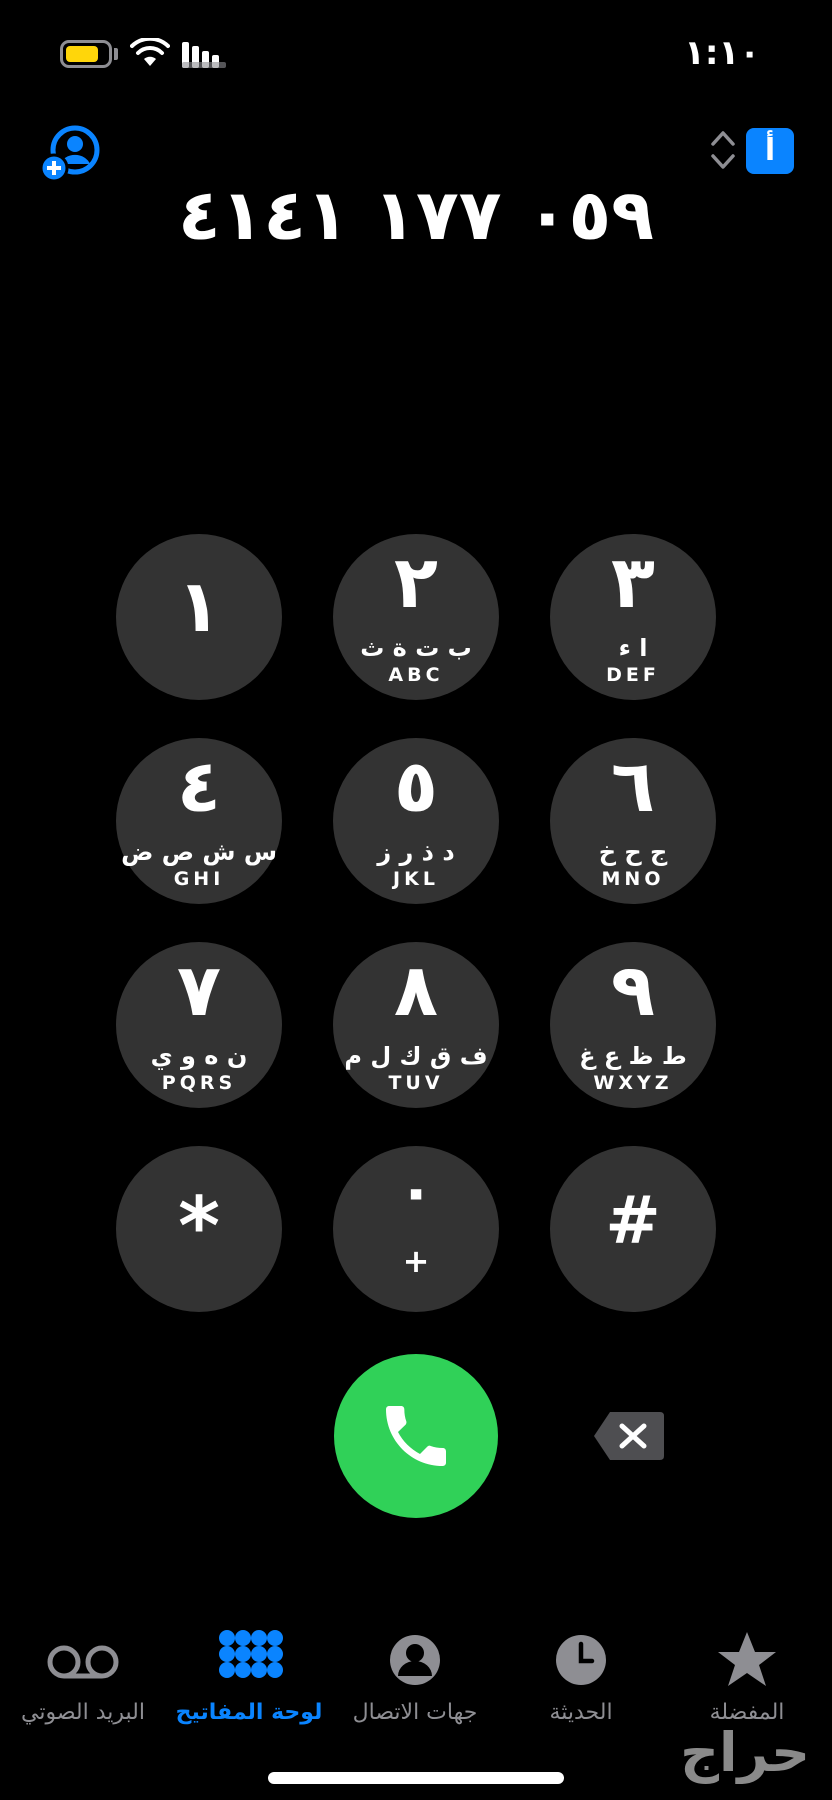 The width and height of the screenshot is (832, 1800). What do you see at coordinates (199, 1226) in the screenshot?
I see `key-digit: *` at bounding box center [199, 1226].